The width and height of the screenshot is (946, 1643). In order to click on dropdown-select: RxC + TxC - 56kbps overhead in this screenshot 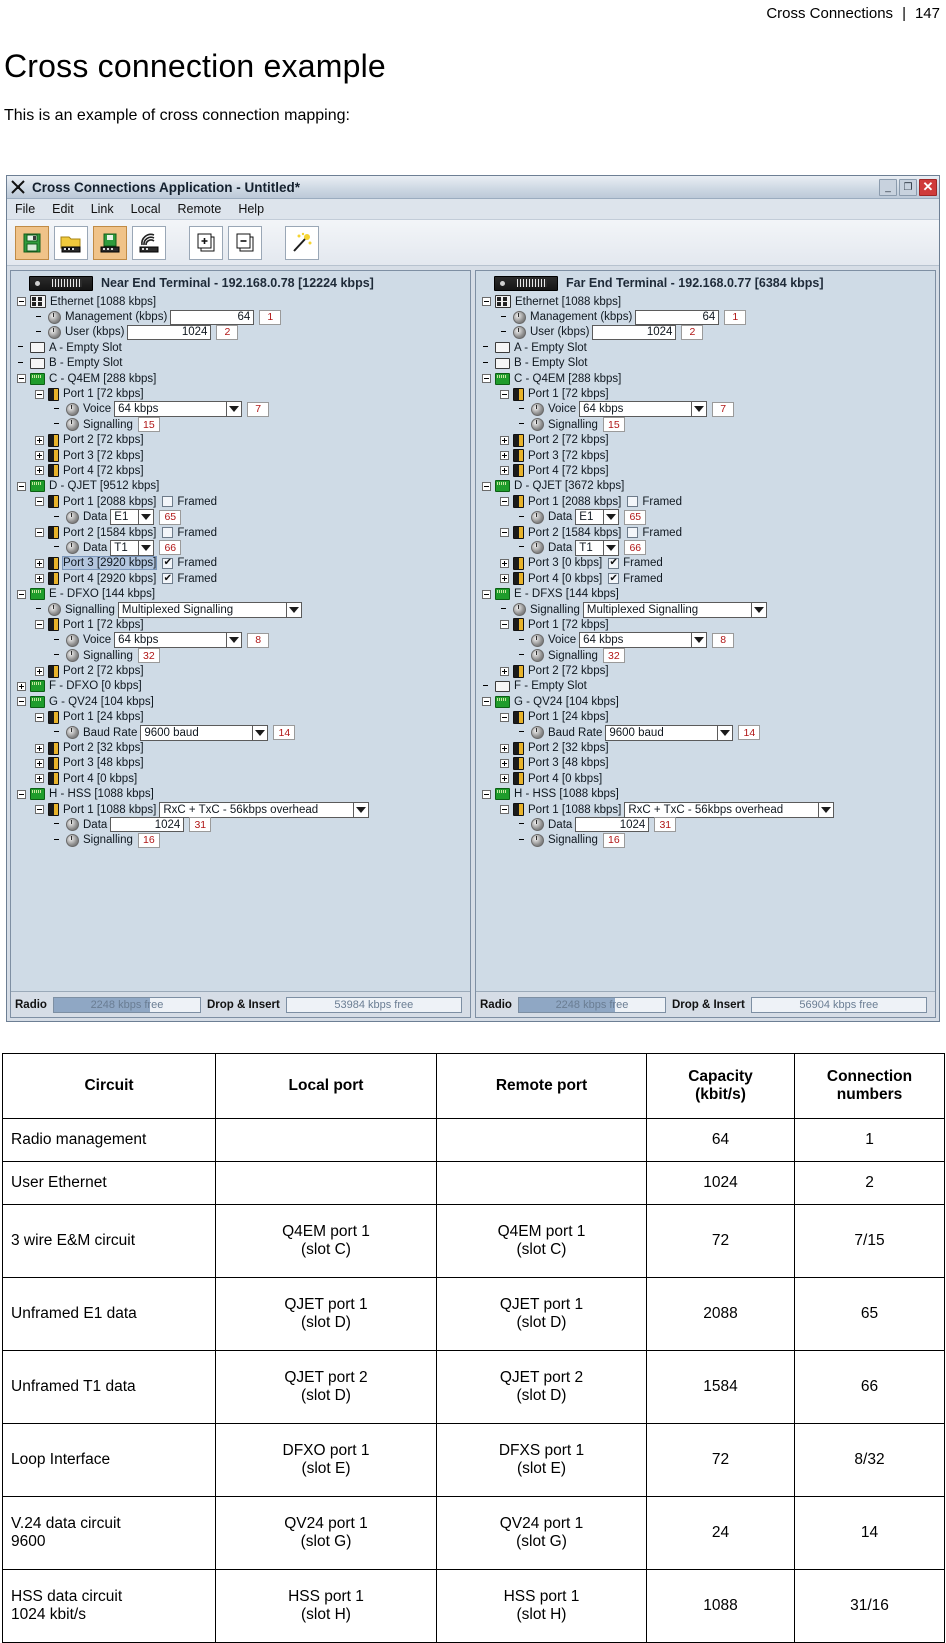, I will do `click(729, 809)`.